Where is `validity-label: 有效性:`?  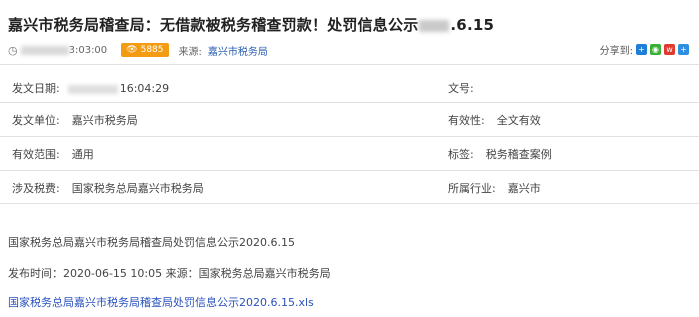 validity-label: 有效性: is located at coordinates (466, 120).